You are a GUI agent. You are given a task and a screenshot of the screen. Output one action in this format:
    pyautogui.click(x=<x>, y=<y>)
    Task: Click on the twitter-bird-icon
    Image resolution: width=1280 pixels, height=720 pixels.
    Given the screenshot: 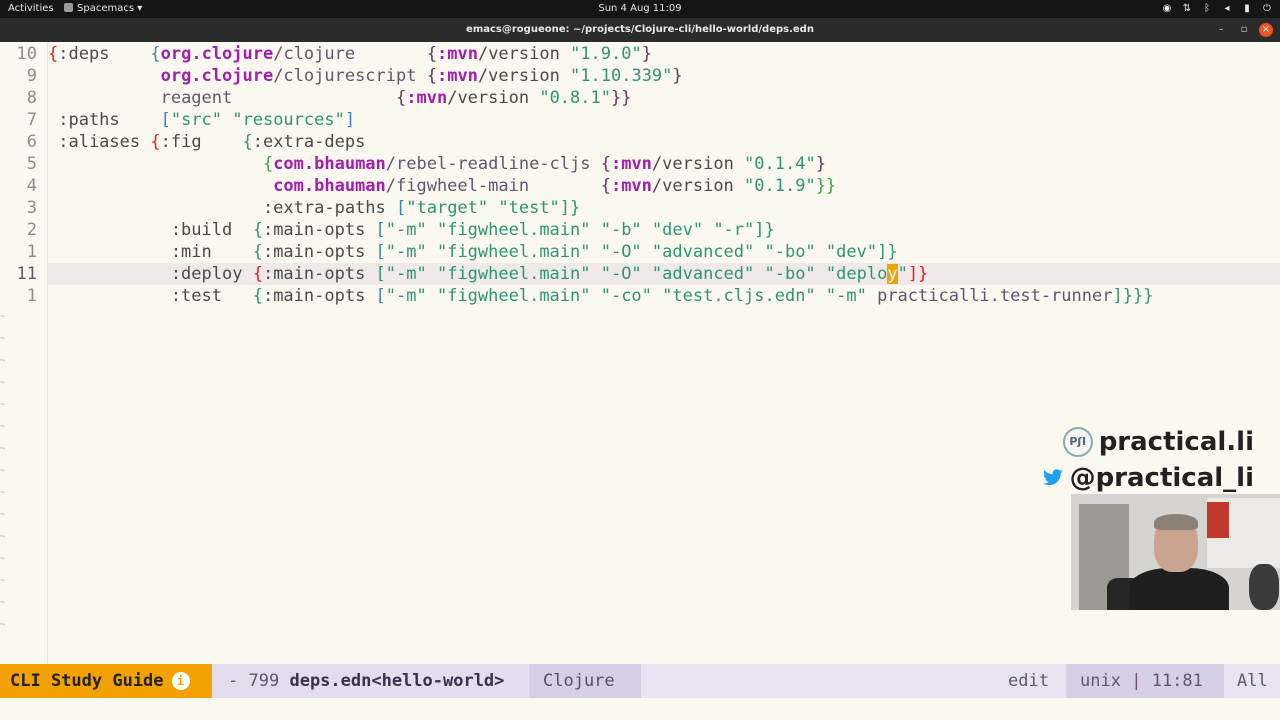 What is the action you would take?
    pyautogui.click(x=1052, y=477)
    